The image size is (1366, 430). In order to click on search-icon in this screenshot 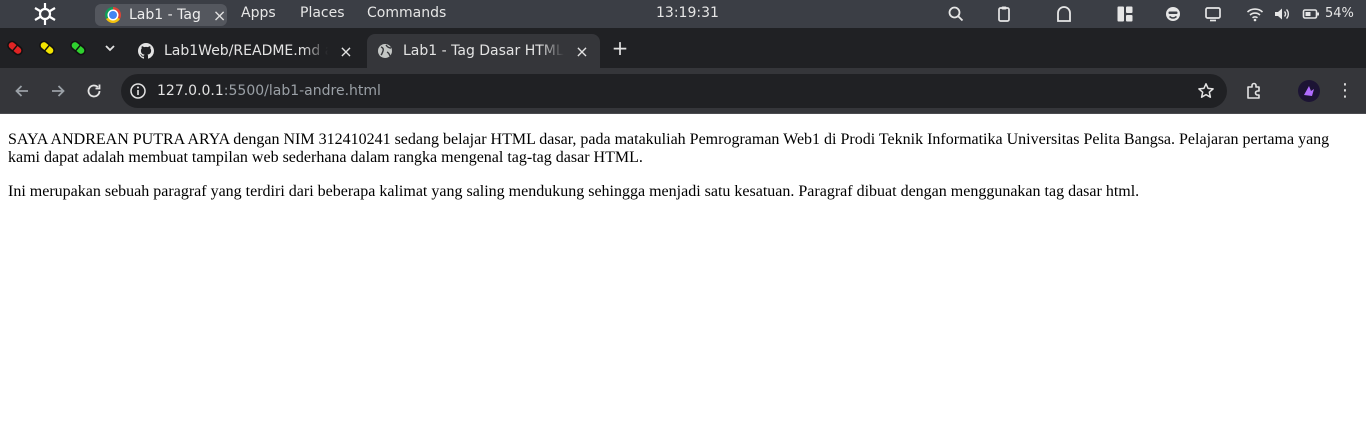, I will do `click(956, 14)`.